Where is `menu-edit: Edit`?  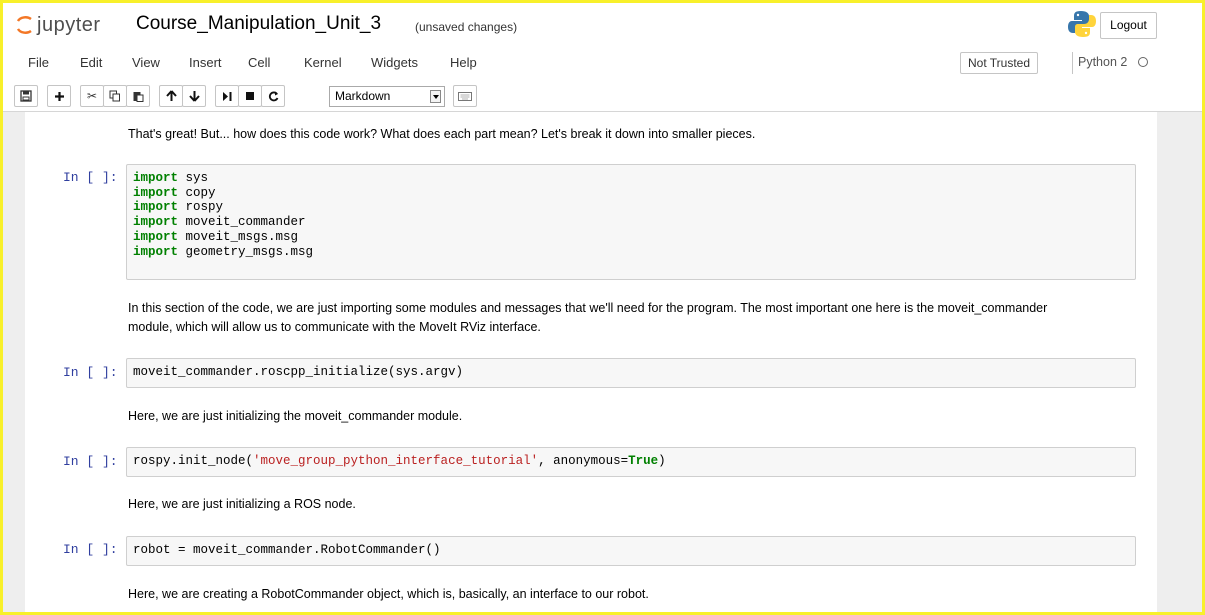
menu-edit: Edit is located at coordinates (91, 62).